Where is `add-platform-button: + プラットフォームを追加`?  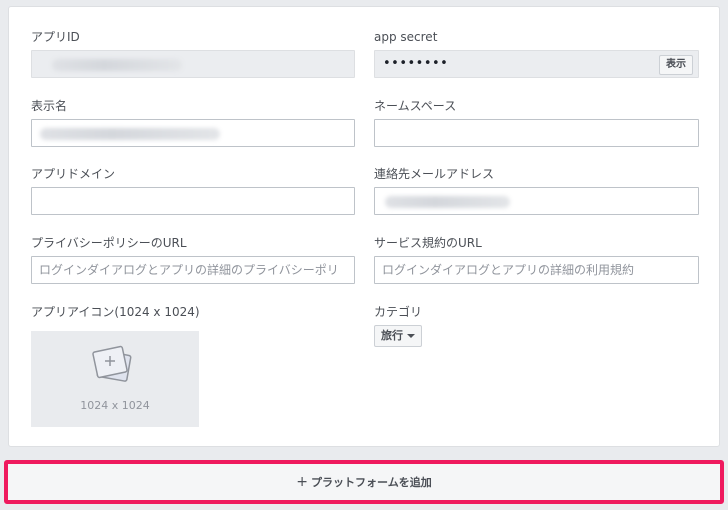
add-platform-button: + プラットフォームを追加 is located at coordinates (364, 482).